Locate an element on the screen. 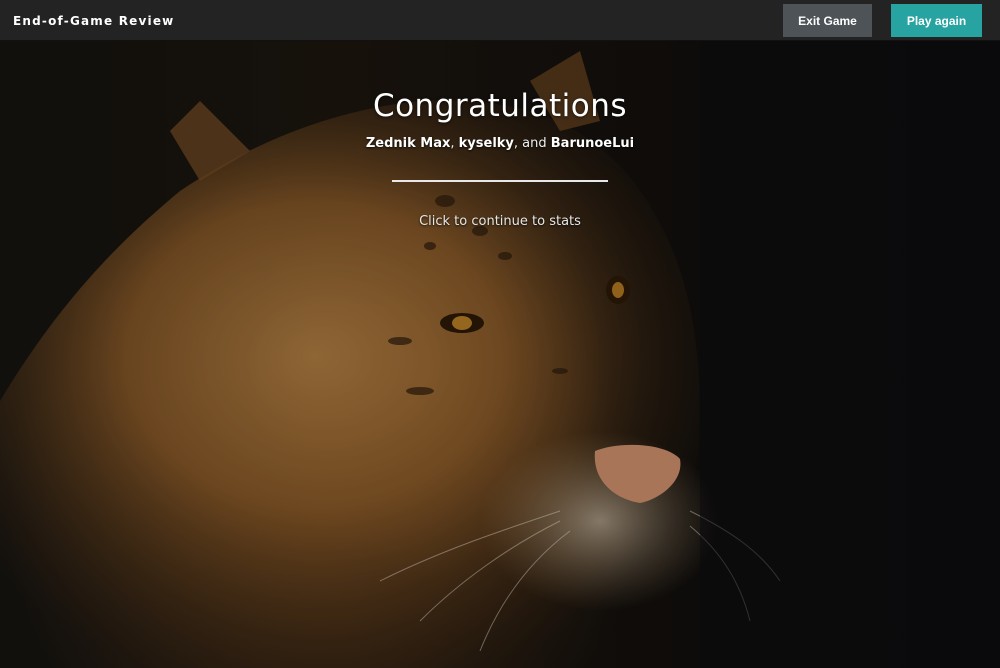 This screenshot has height=668, width=1000. player-names: Zednik Max, kyselky, and BarunoeLui is located at coordinates (500, 143).